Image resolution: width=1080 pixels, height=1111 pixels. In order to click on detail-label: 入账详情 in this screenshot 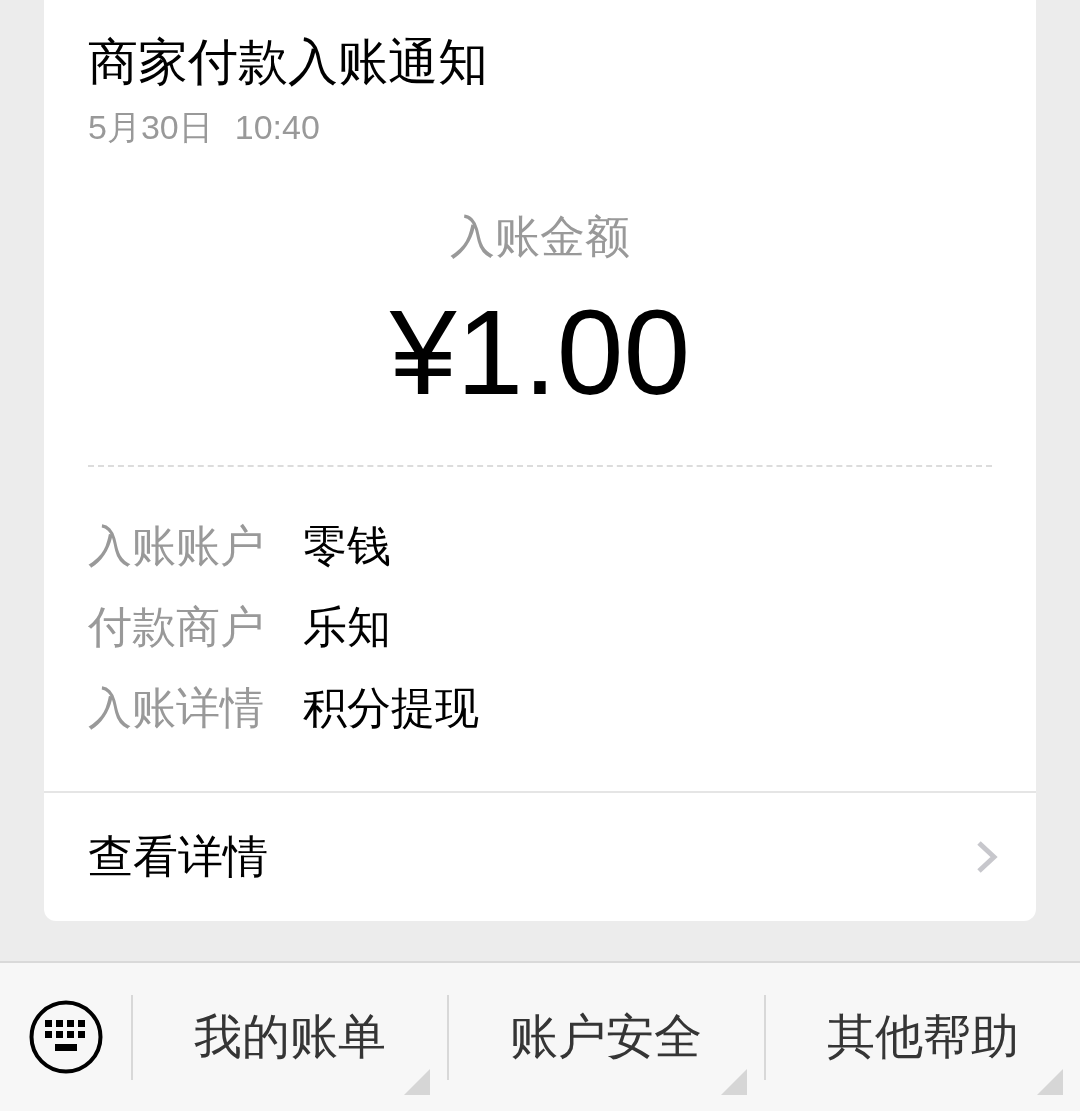, I will do `click(176, 707)`.